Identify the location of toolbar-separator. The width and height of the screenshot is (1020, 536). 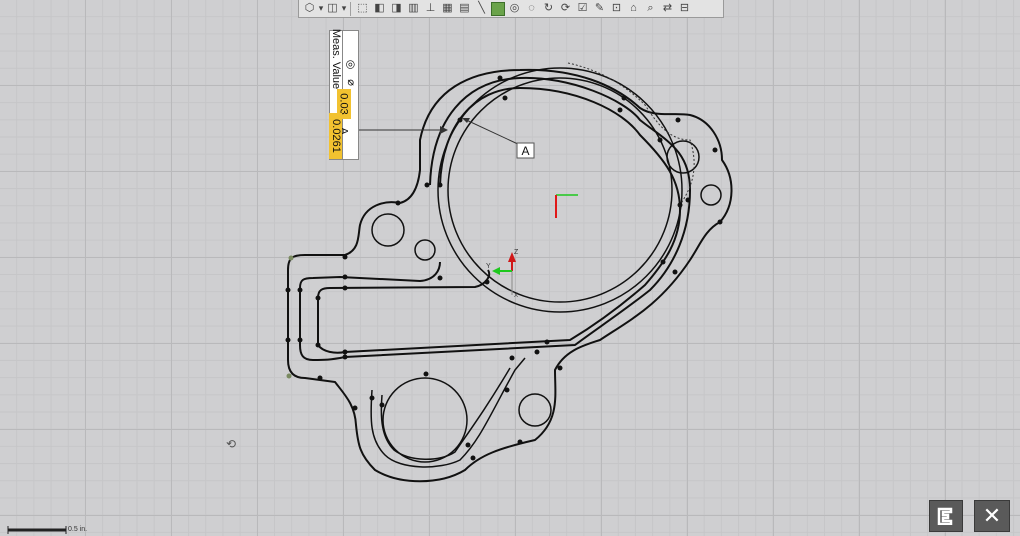
(350, 8).